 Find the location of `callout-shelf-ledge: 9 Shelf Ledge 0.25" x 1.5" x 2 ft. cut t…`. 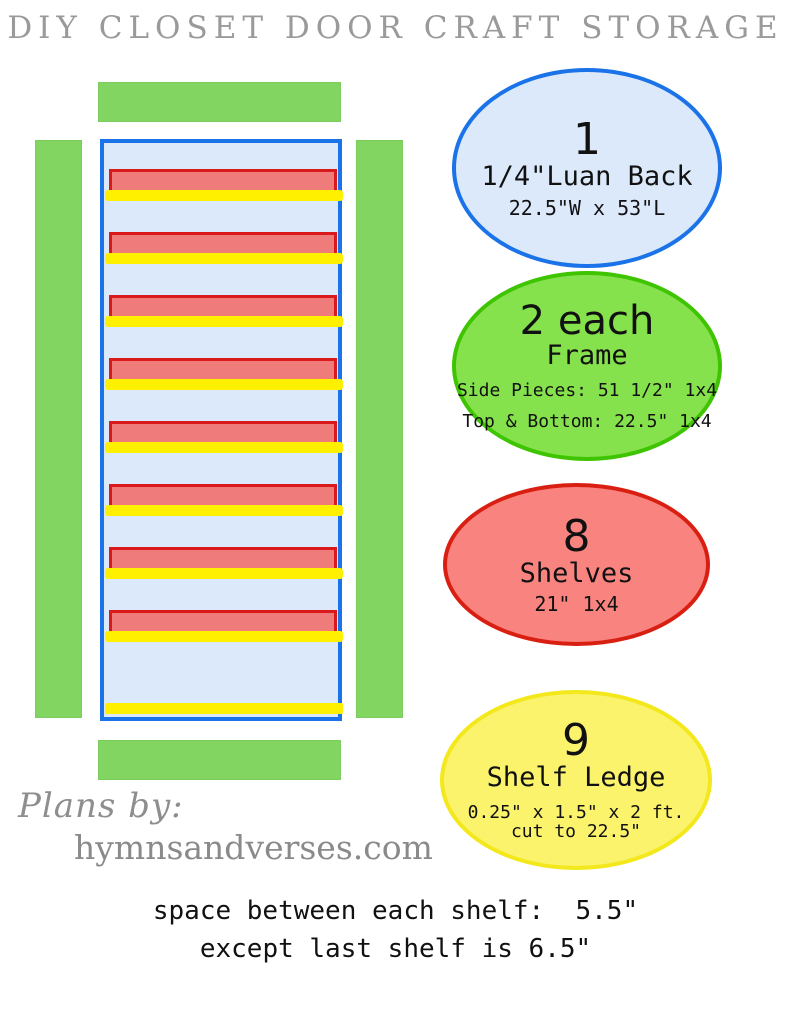

callout-shelf-ledge: 9 Shelf Ledge 0.25" x 1.5" x 2 ft. cut t… is located at coordinates (576, 780).